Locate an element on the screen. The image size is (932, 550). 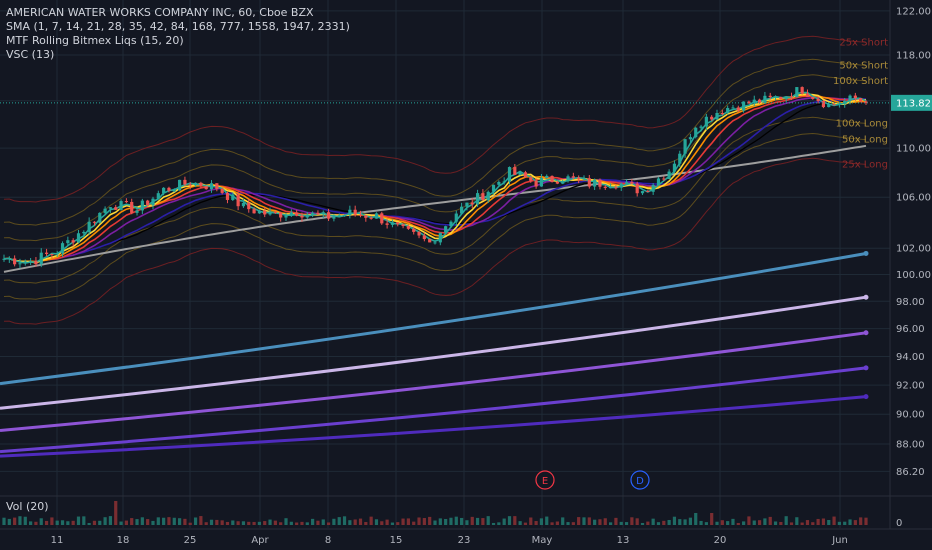
event-markers: ED is located at coordinates (592, 480).